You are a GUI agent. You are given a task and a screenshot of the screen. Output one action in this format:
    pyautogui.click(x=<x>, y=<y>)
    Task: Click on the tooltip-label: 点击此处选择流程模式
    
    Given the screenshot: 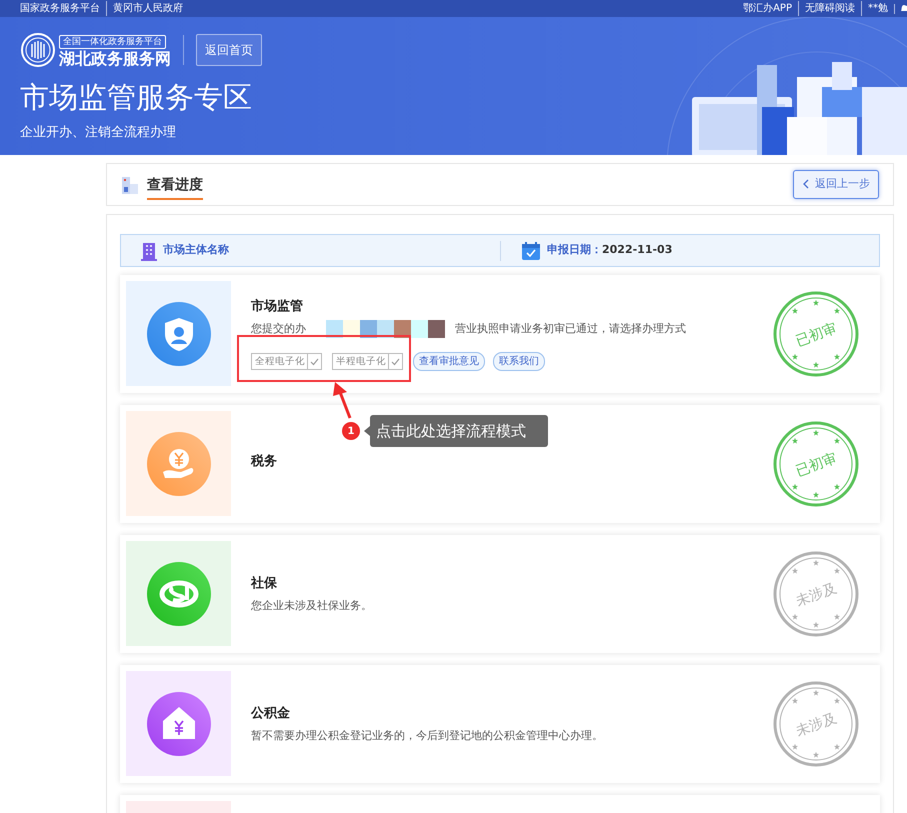 What is the action you would take?
    pyautogui.click(x=459, y=431)
    